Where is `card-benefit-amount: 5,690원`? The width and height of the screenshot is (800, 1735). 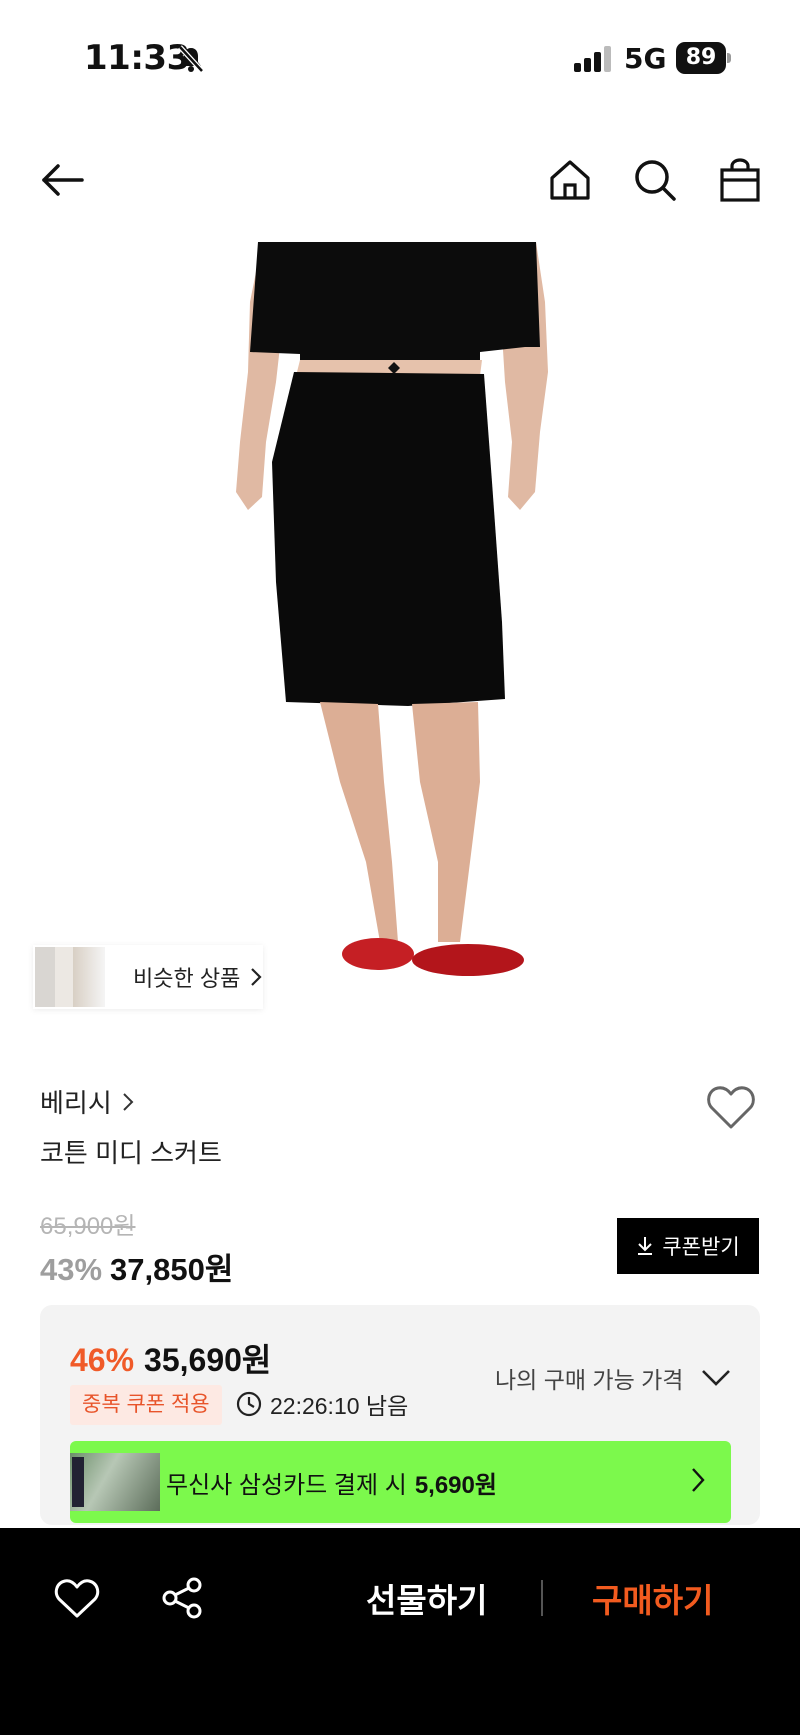
card-benefit-amount: 5,690원 is located at coordinates (455, 1485).